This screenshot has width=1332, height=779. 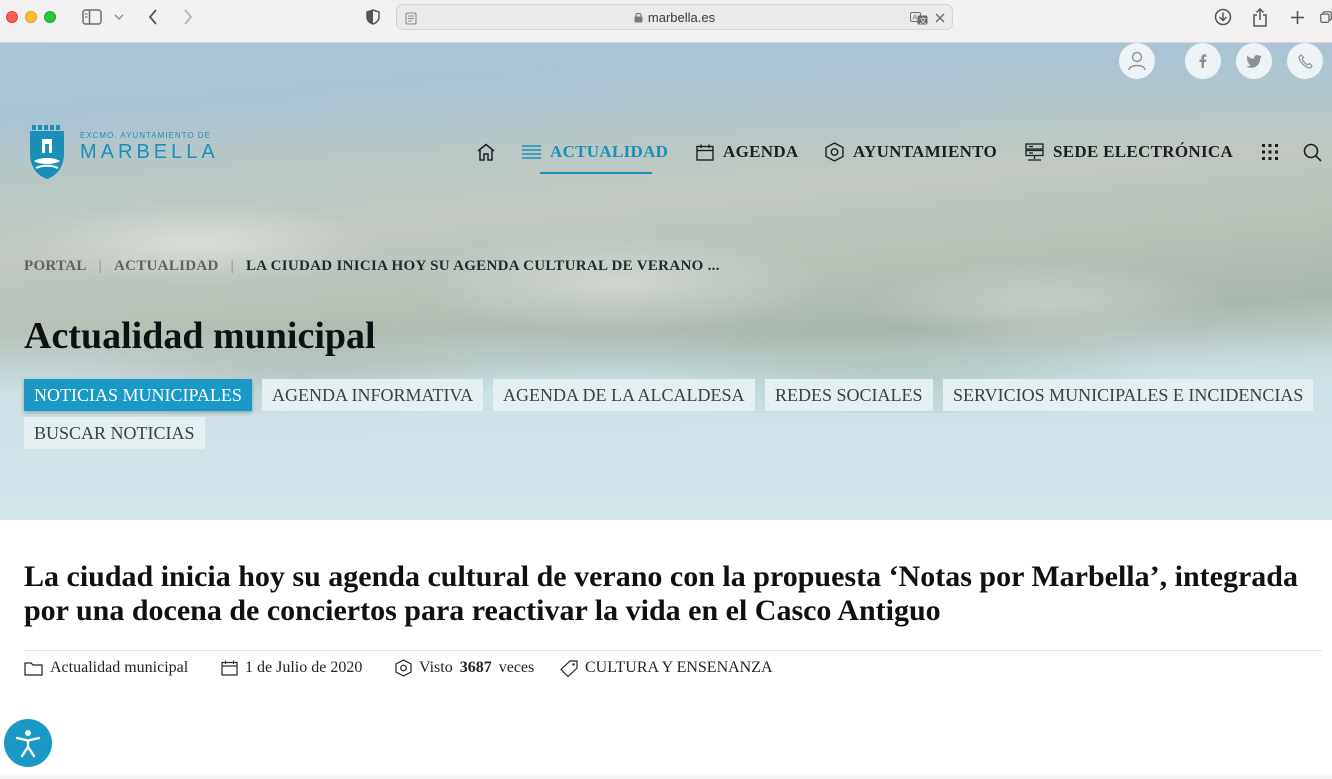 I want to click on user-login-button, so click(x=1137, y=61).